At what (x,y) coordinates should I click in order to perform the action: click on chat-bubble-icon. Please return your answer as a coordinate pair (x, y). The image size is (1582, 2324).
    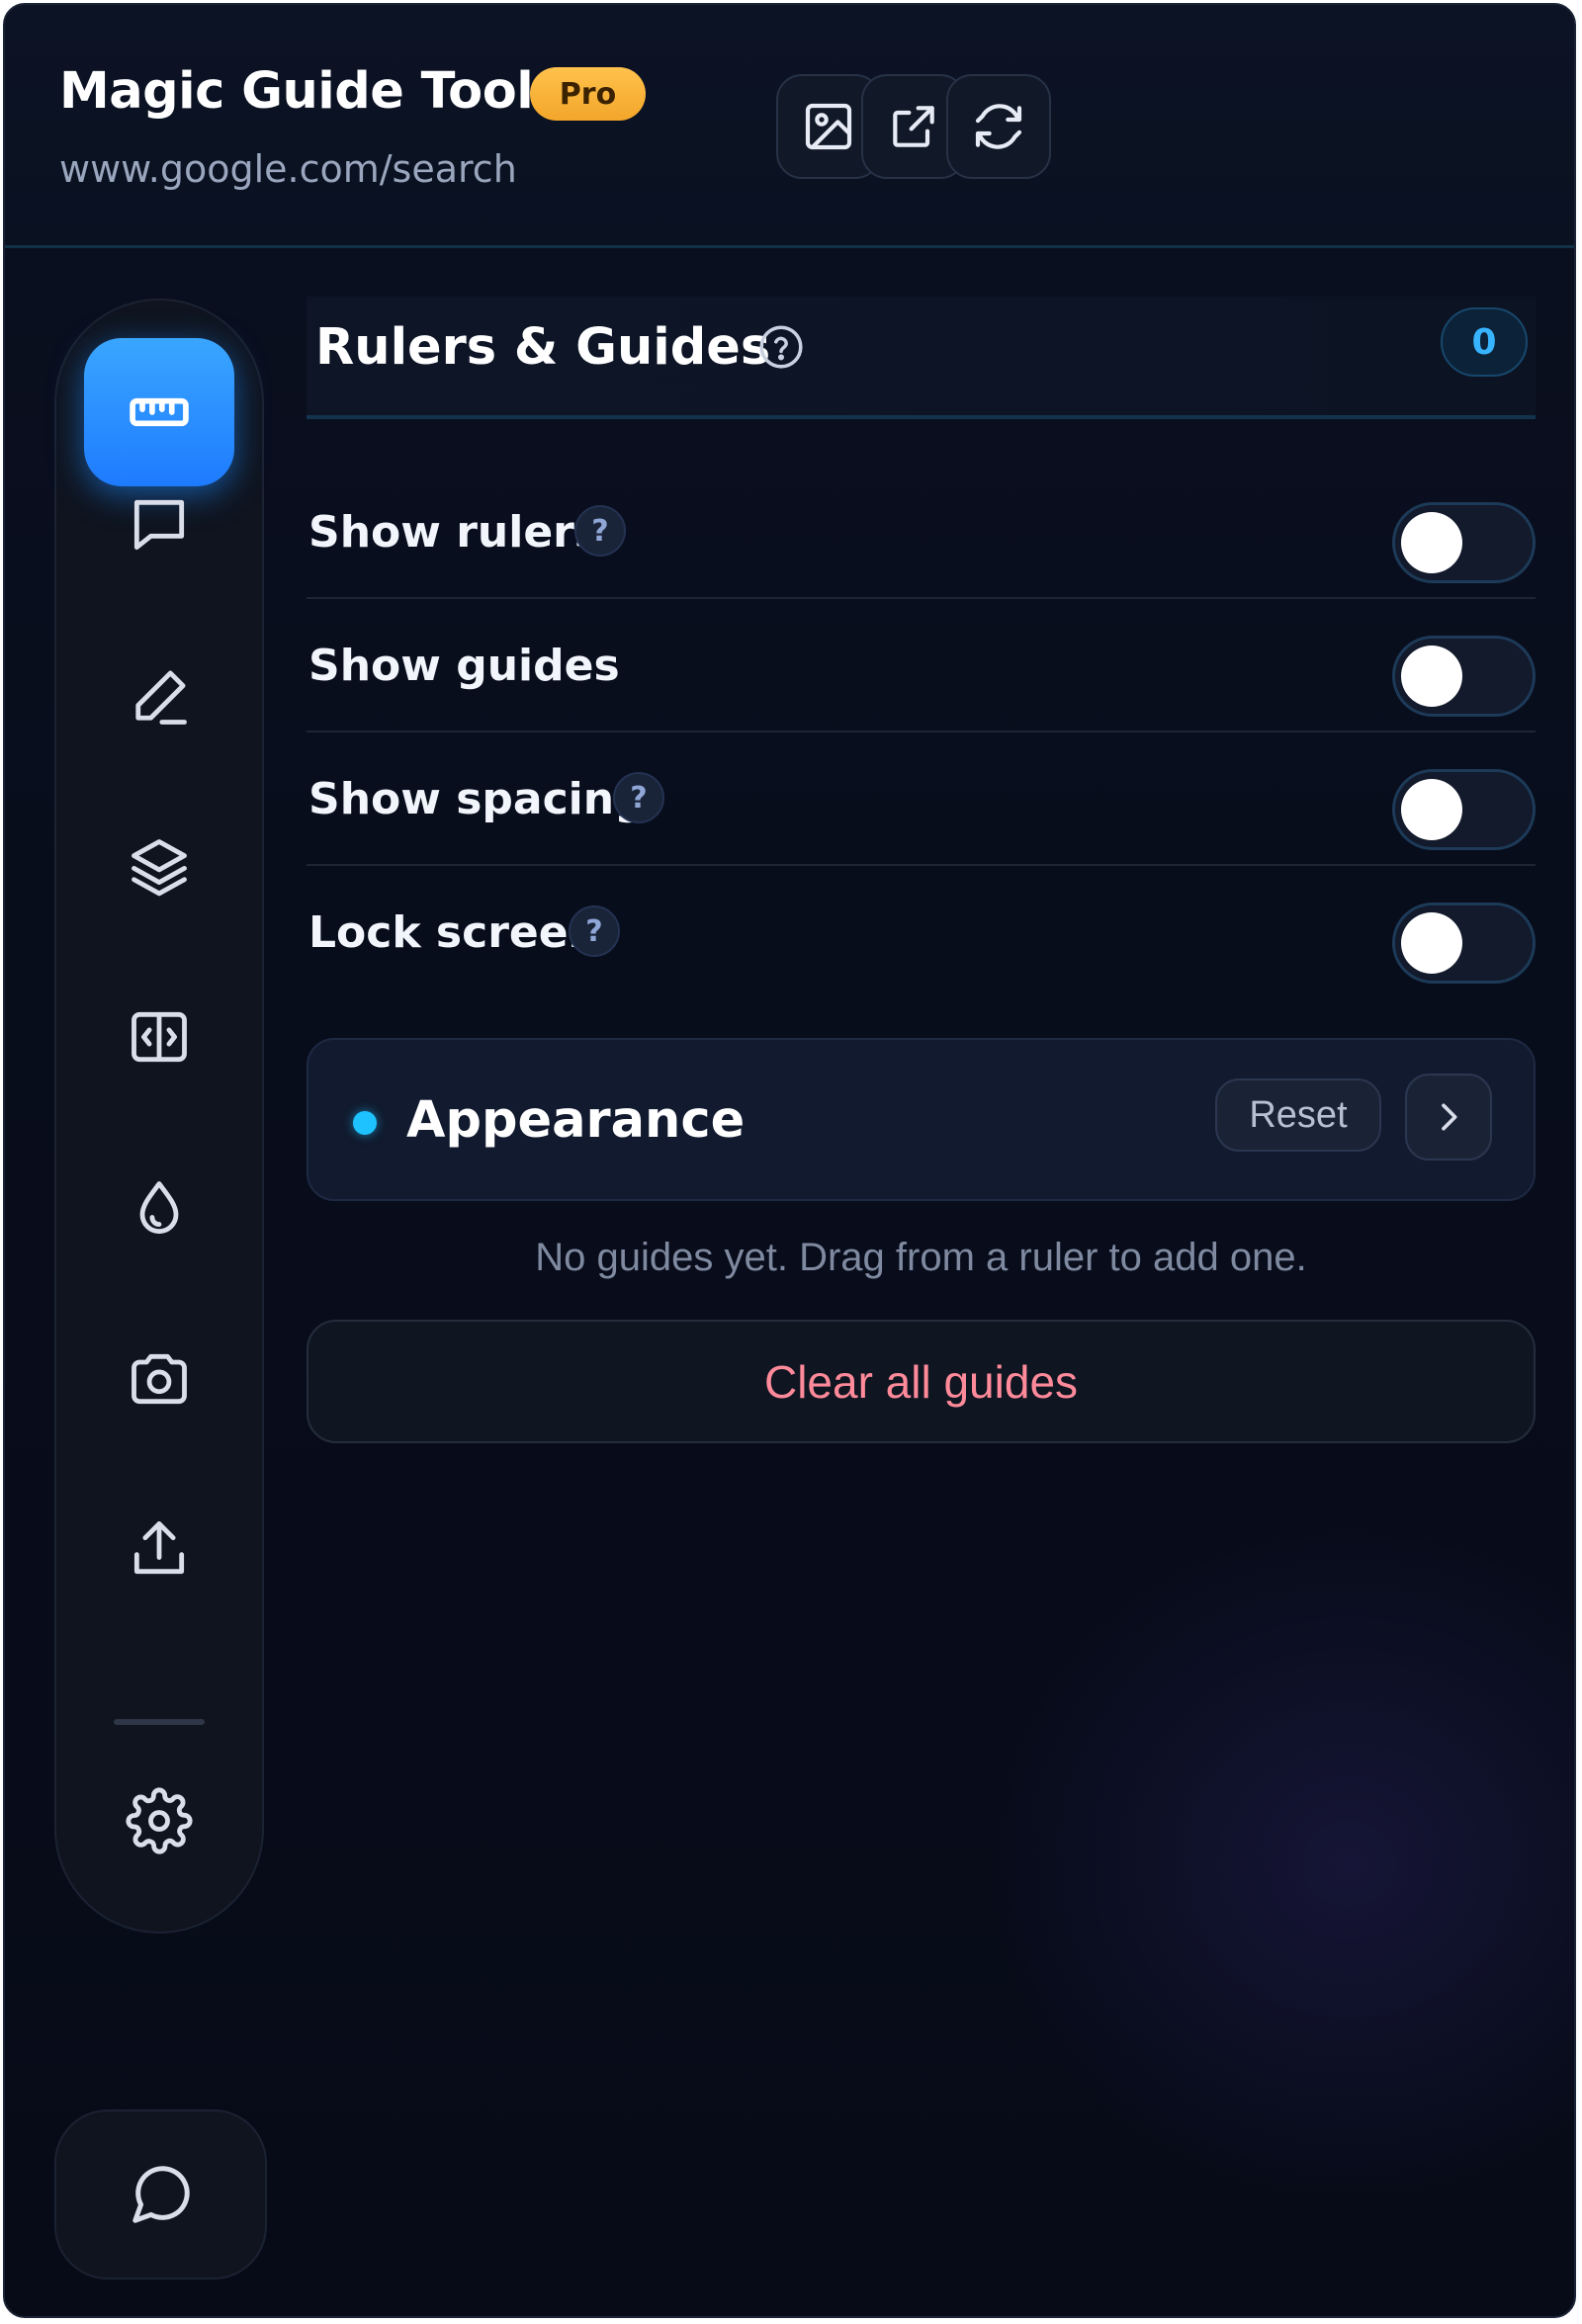
    Looking at the image, I should click on (161, 2194).